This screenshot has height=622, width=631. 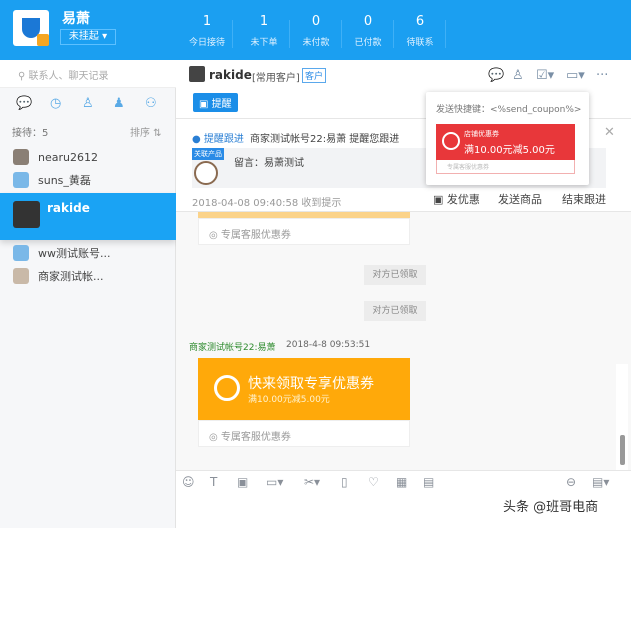 What do you see at coordinates (119, 103) in the screenshot?
I see `group-tab-icon: ♟` at bounding box center [119, 103].